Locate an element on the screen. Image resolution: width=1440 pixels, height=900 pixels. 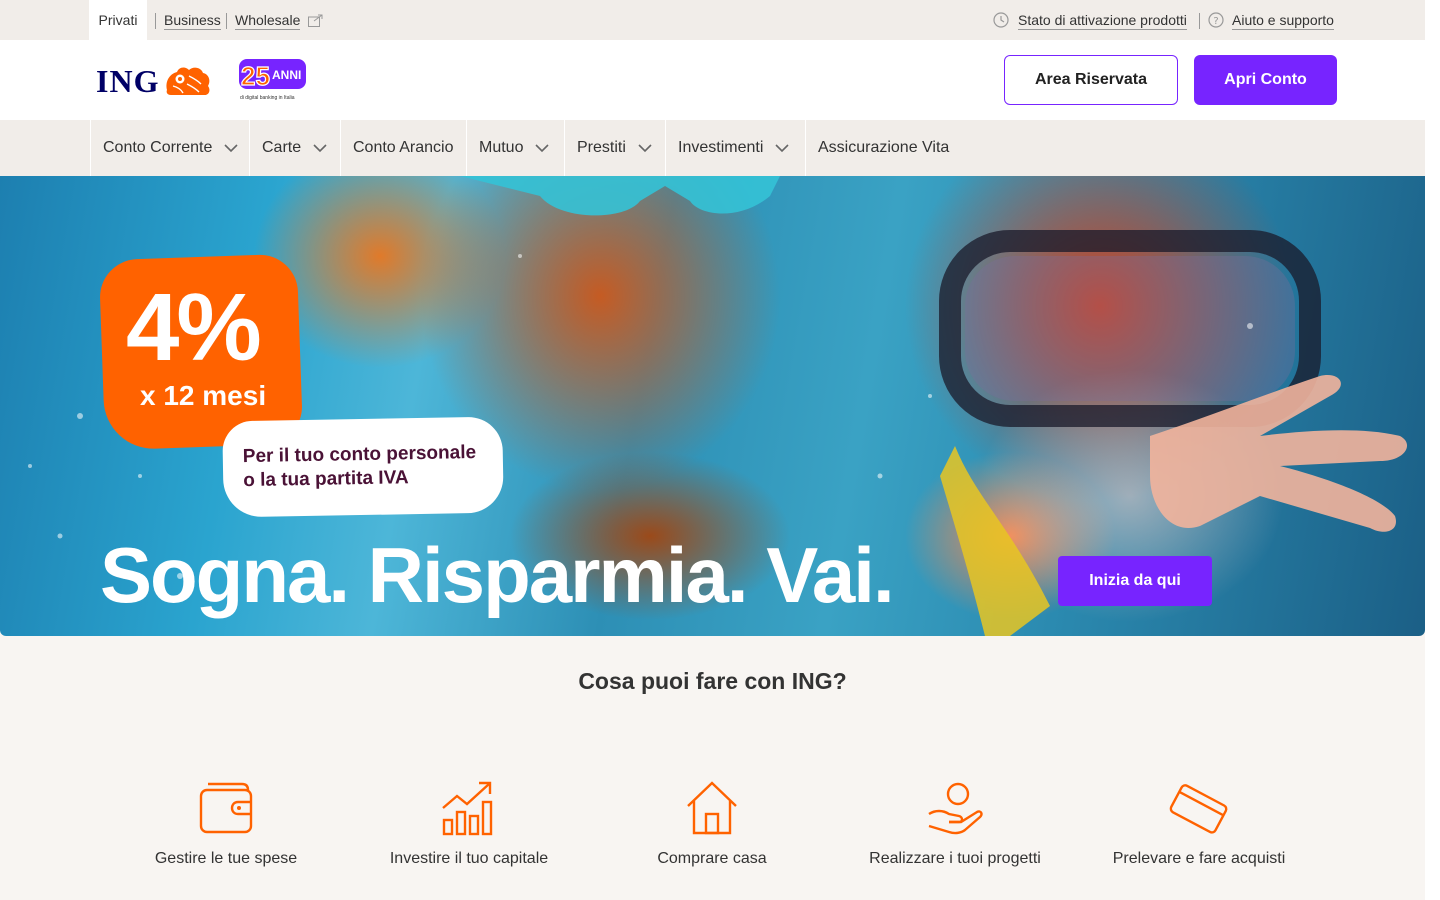
card-icon is located at coordinates (1198, 809).